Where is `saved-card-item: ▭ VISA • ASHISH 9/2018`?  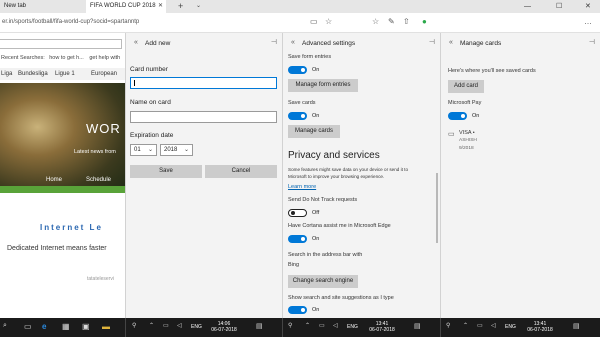 saved-card-item: ▭ VISA • ASHISH 9/2018 is located at coordinates (488, 142).